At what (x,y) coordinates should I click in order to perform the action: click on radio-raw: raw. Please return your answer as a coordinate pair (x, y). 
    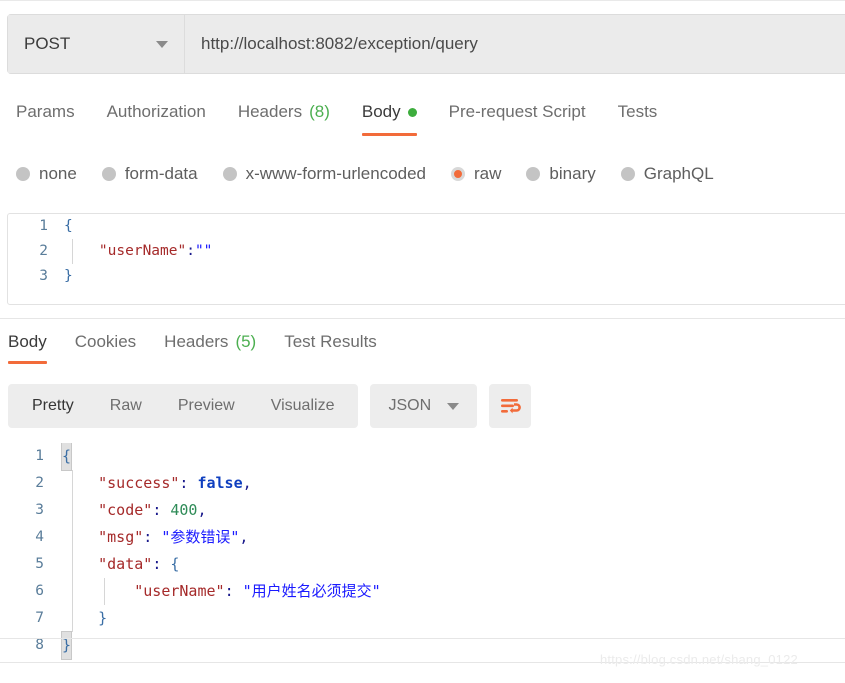
    Looking at the image, I should click on (472, 174).